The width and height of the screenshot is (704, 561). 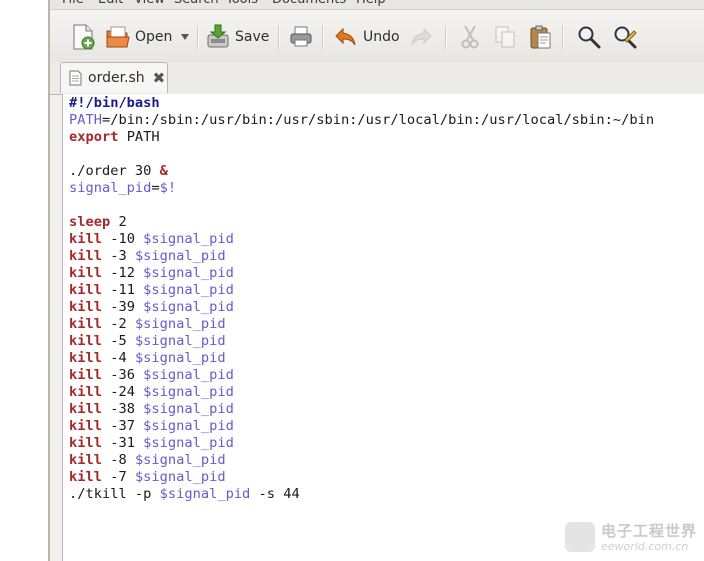 I want to click on code-line: export PATH, so click(x=361, y=137).